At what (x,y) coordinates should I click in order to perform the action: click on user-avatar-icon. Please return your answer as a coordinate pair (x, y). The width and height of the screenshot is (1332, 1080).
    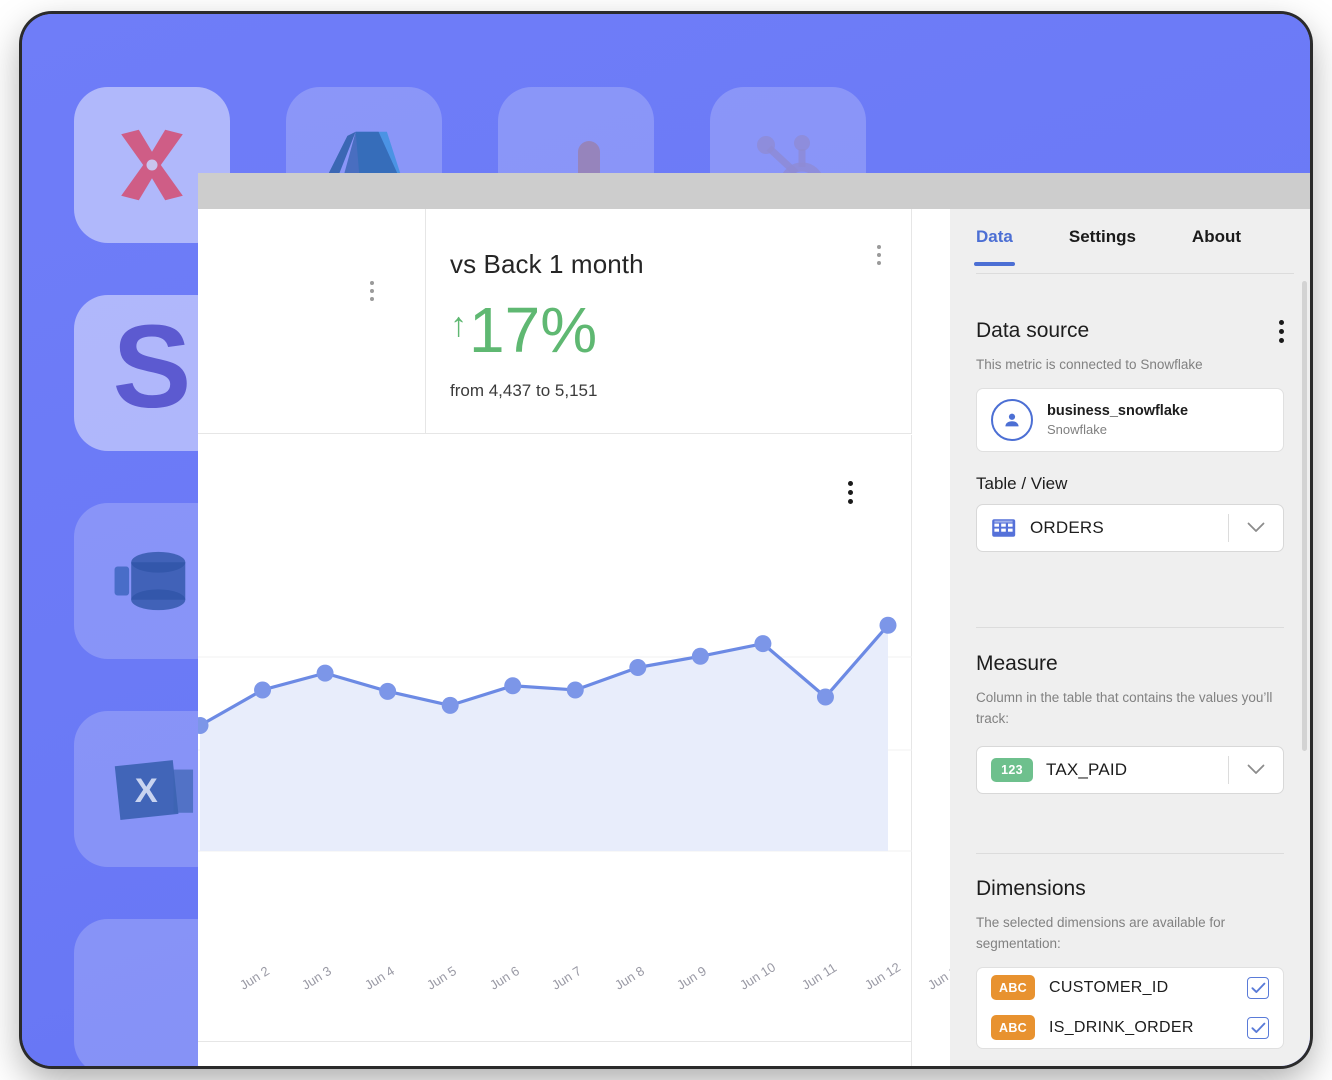
    Looking at the image, I should click on (1012, 419).